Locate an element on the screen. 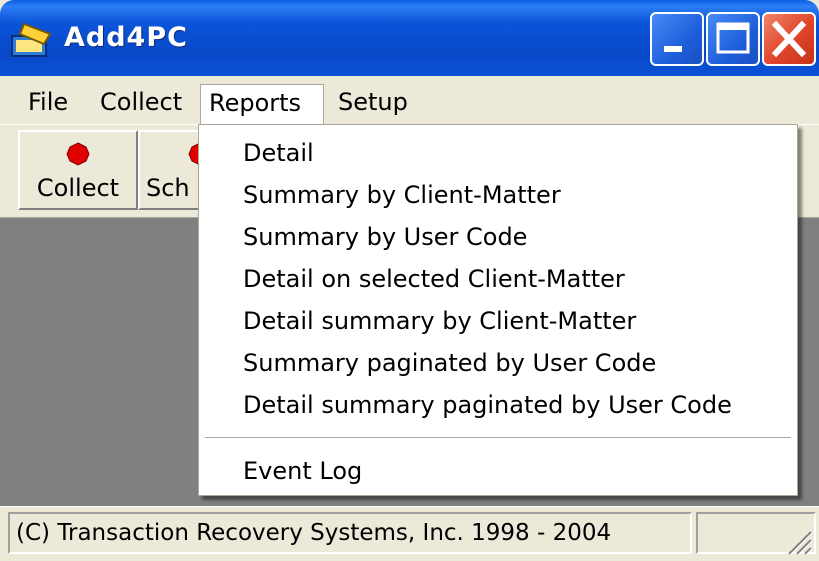  schedule-button-label: Sch is located at coordinates (168, 188).